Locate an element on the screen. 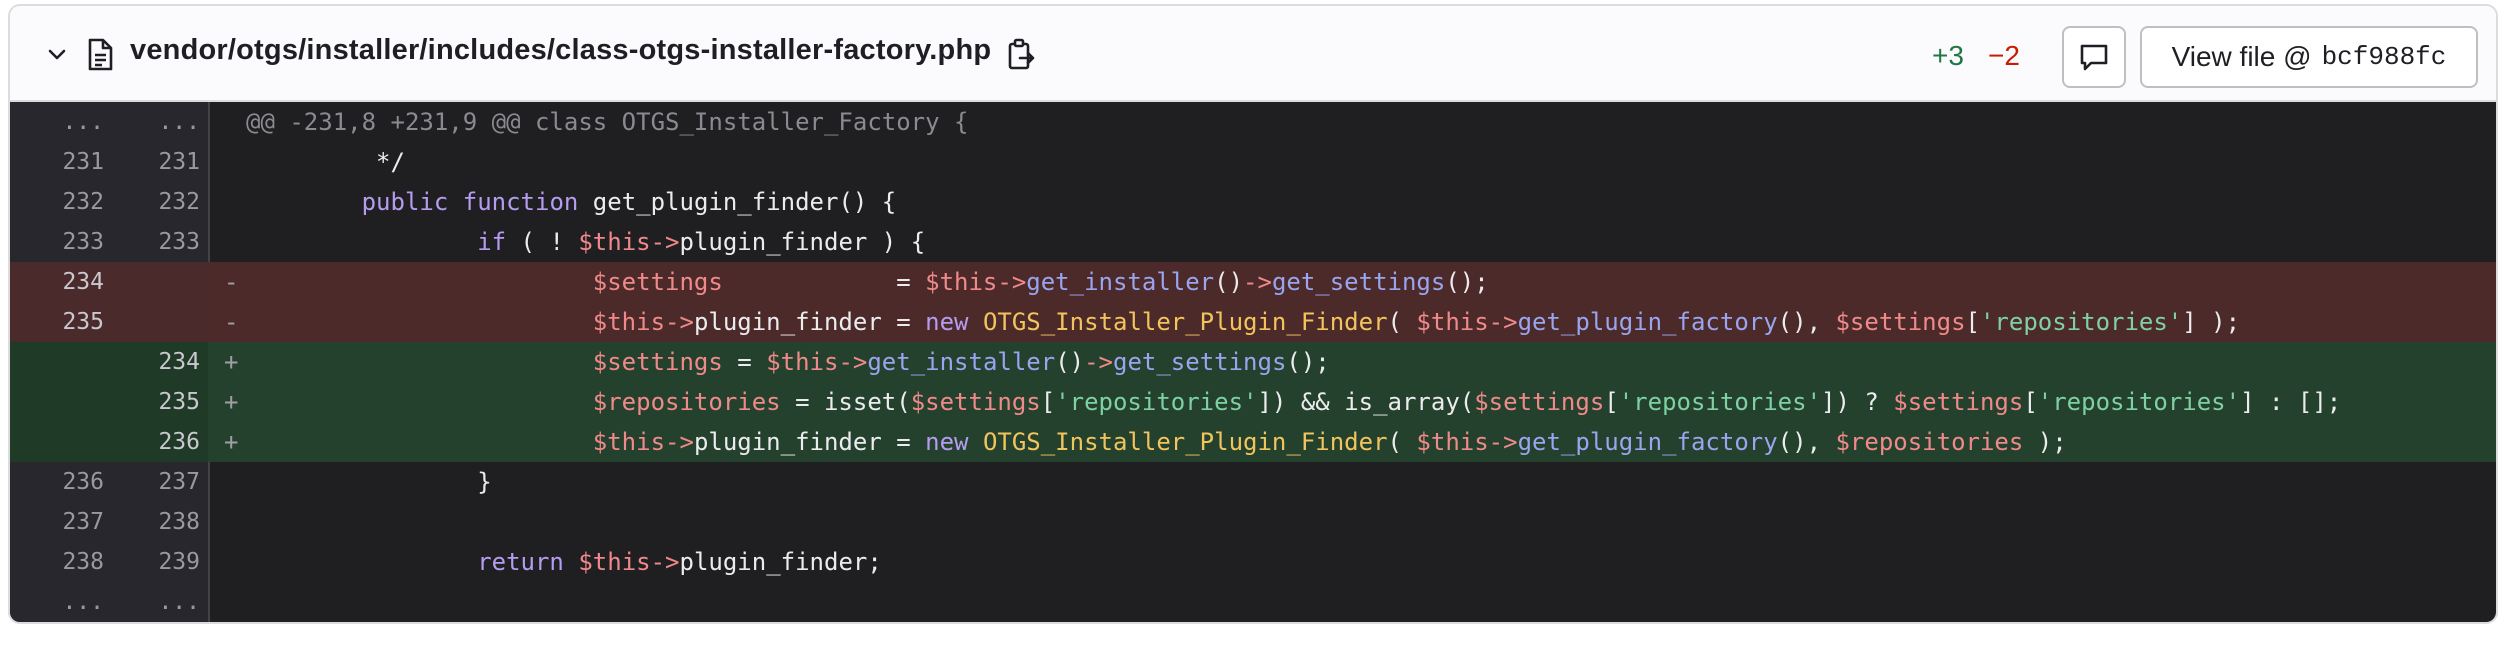 This screenshot has height=668, width=2510. old-line-number: 237 is located at coordinates (57, 522).